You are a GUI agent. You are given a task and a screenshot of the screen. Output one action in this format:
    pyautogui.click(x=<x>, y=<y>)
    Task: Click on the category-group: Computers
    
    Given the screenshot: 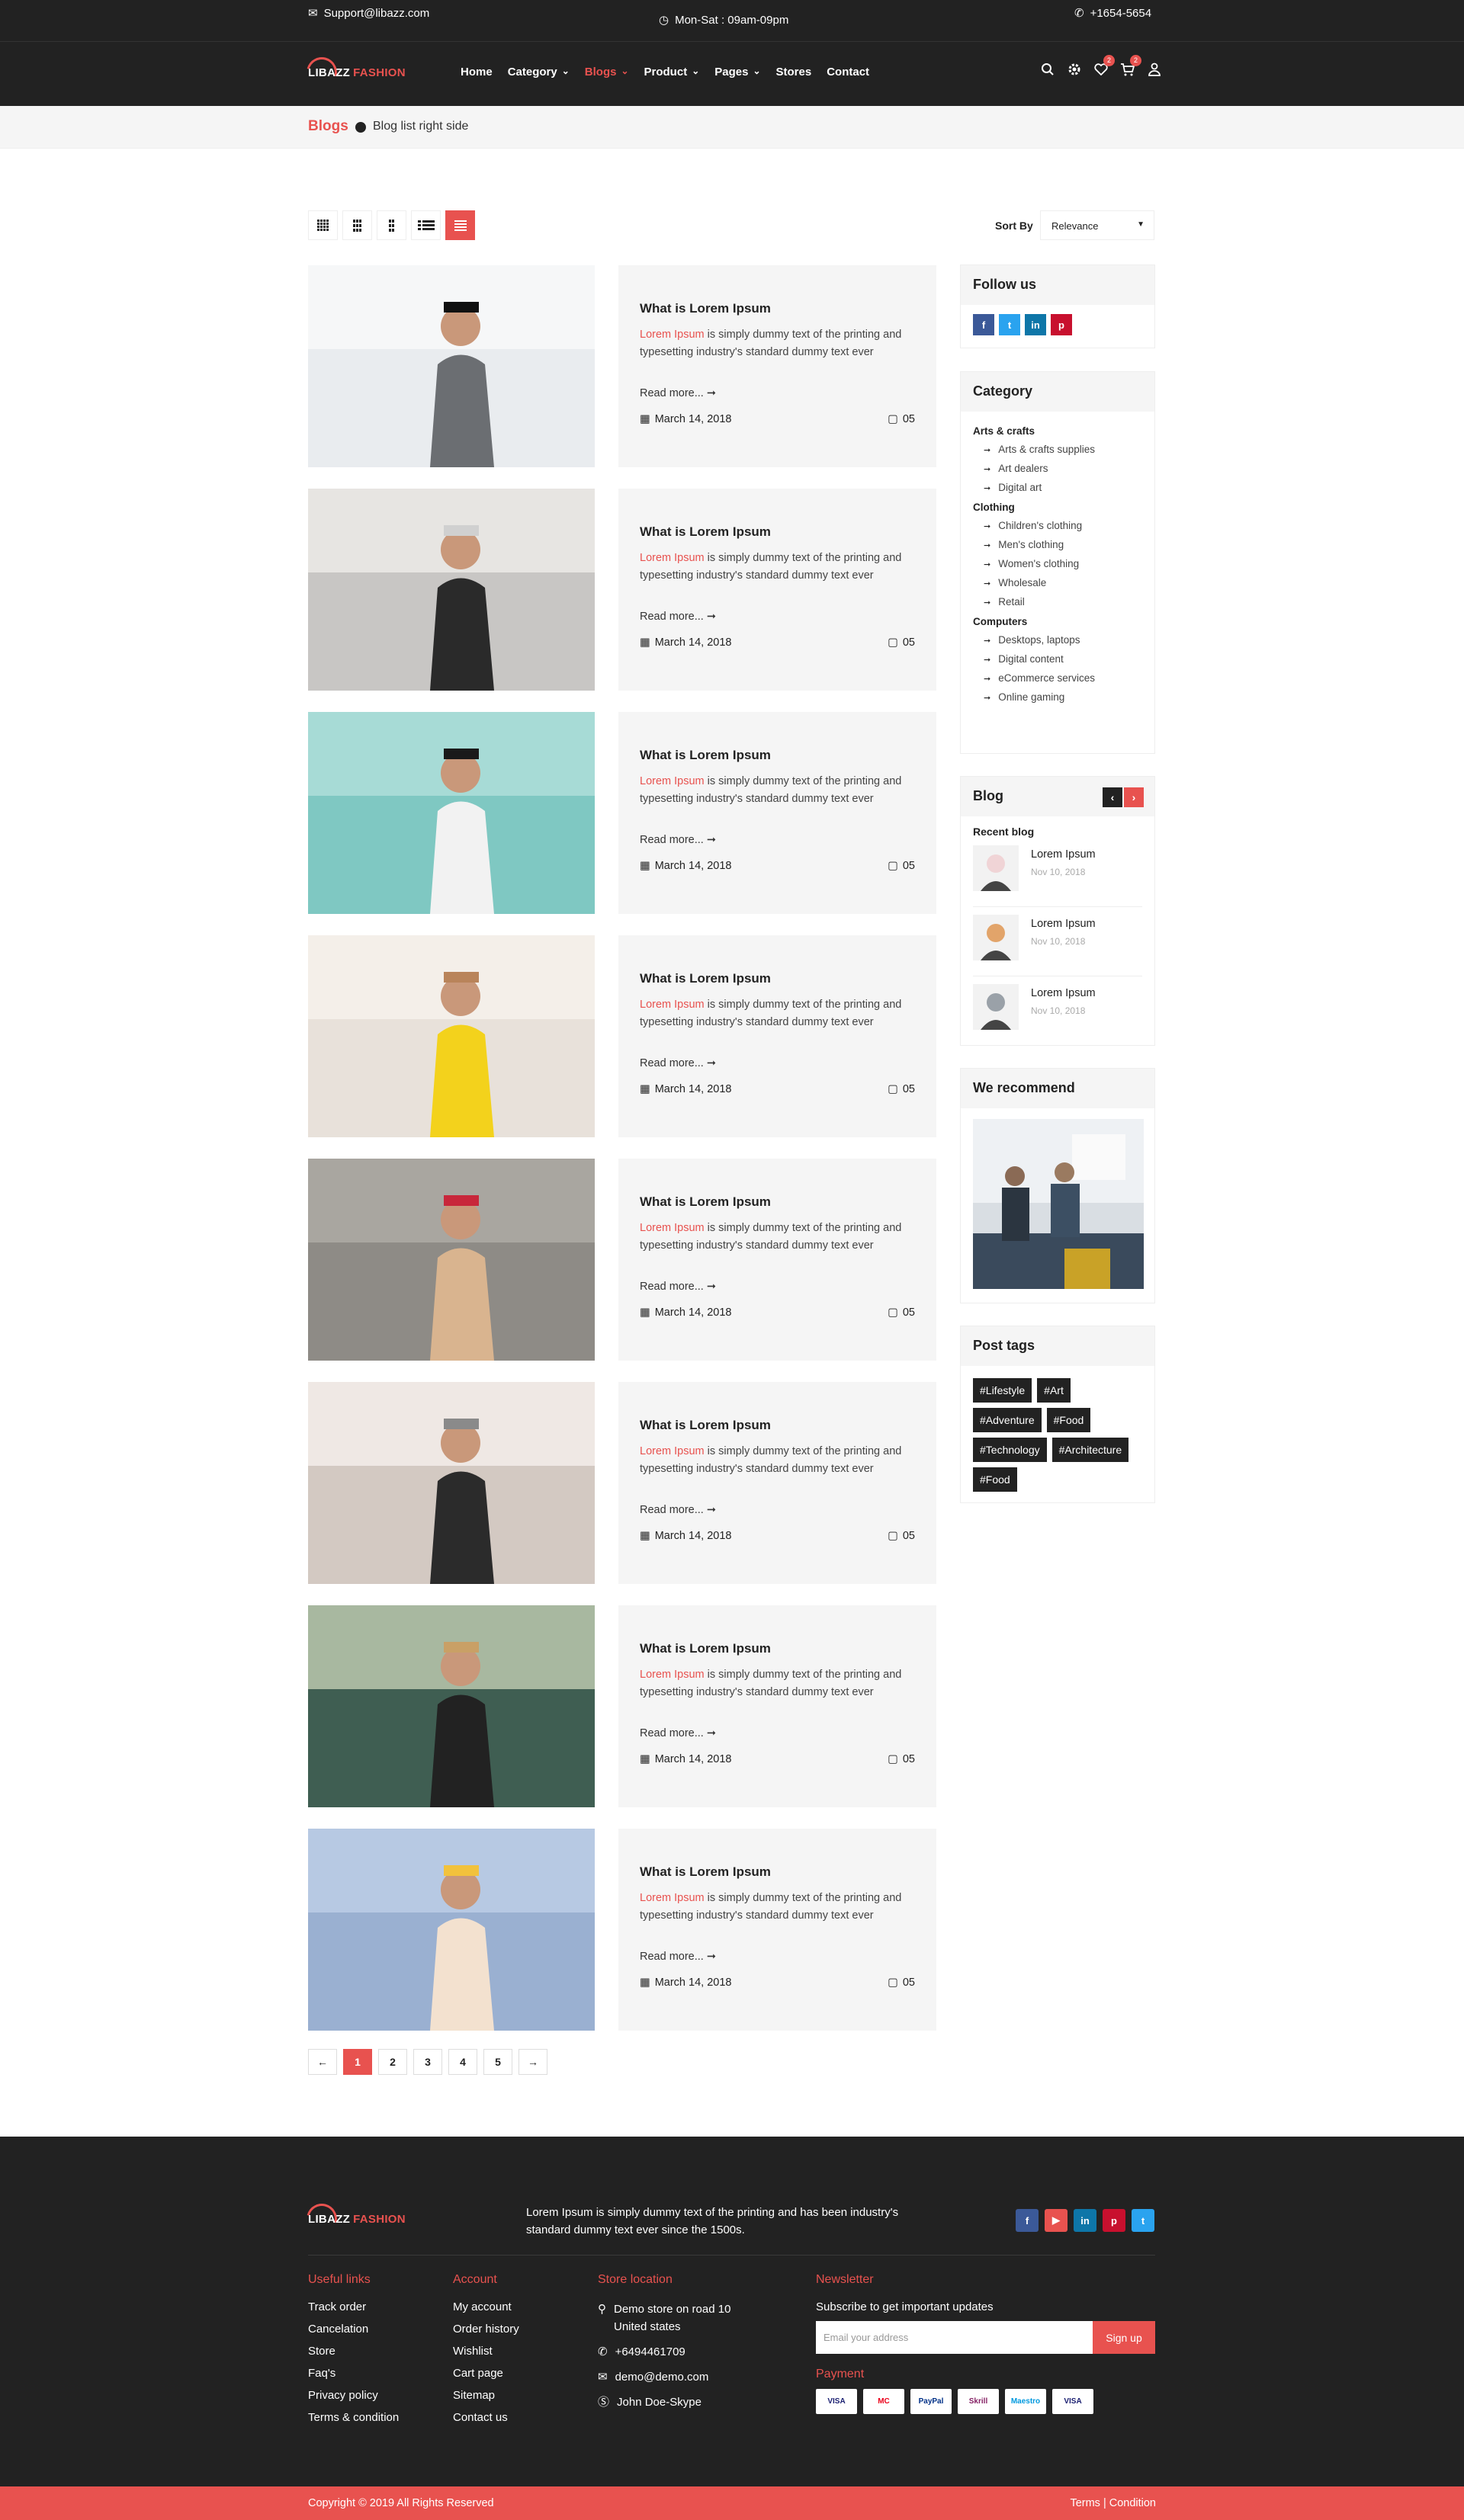 What is the action you would take?
    pyautogui.click(x=1057, y=621)
    